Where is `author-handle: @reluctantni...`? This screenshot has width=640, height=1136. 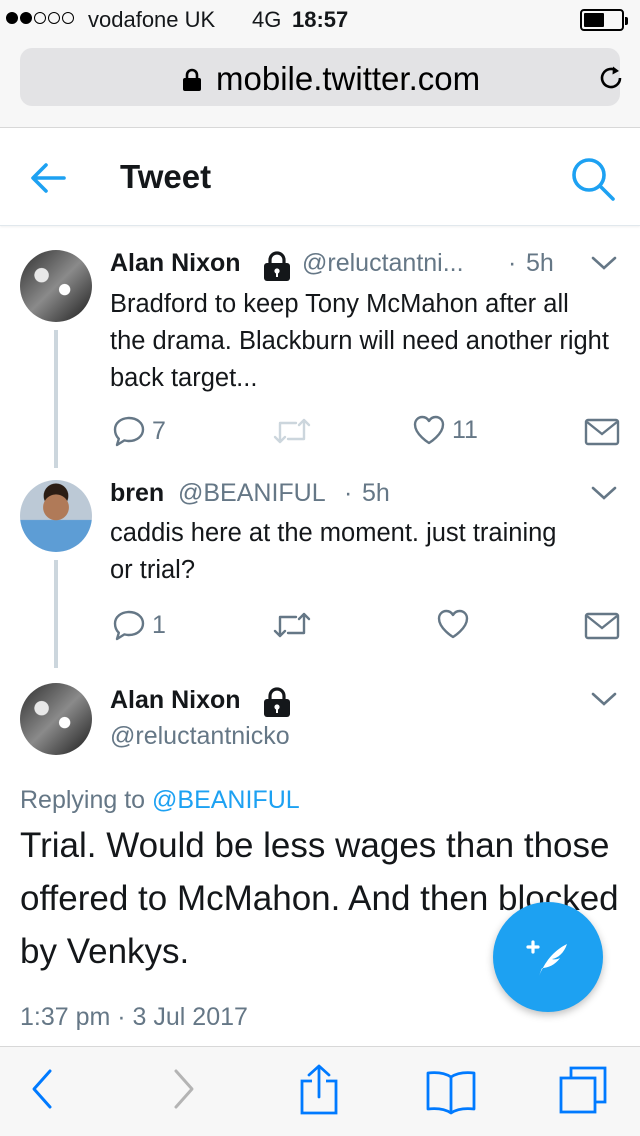 author-handle: @reluctantni... is located at coordinates (383, 263).